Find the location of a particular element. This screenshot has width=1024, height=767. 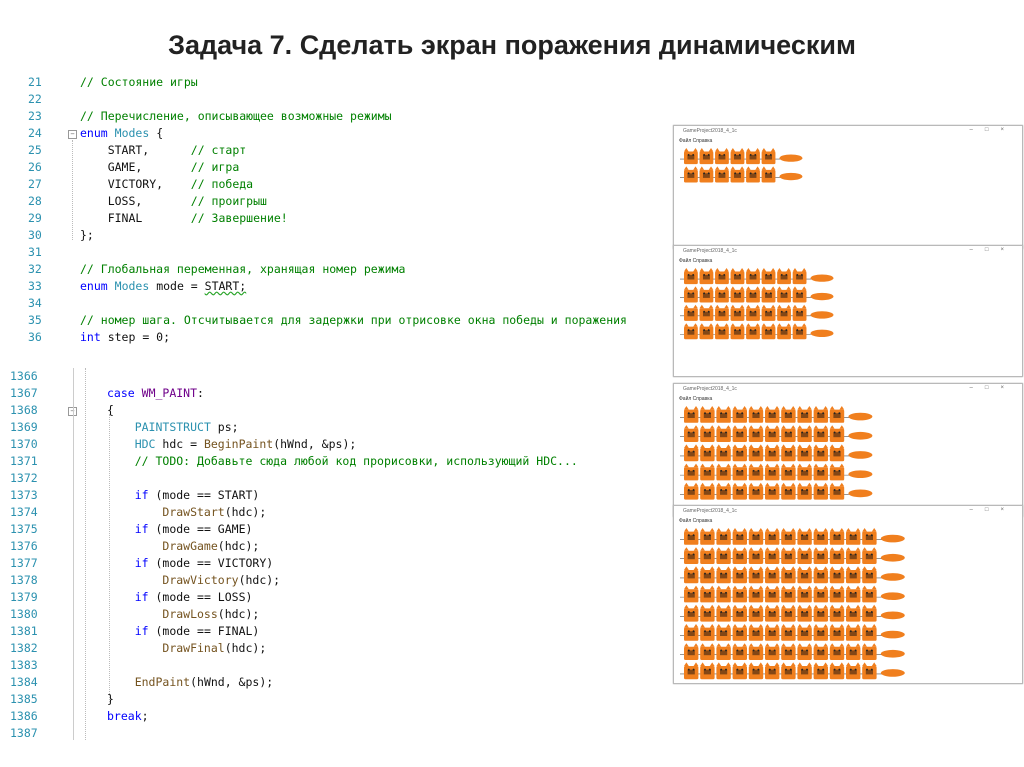

line-number: 1385 is located at coordinates (24, 699).